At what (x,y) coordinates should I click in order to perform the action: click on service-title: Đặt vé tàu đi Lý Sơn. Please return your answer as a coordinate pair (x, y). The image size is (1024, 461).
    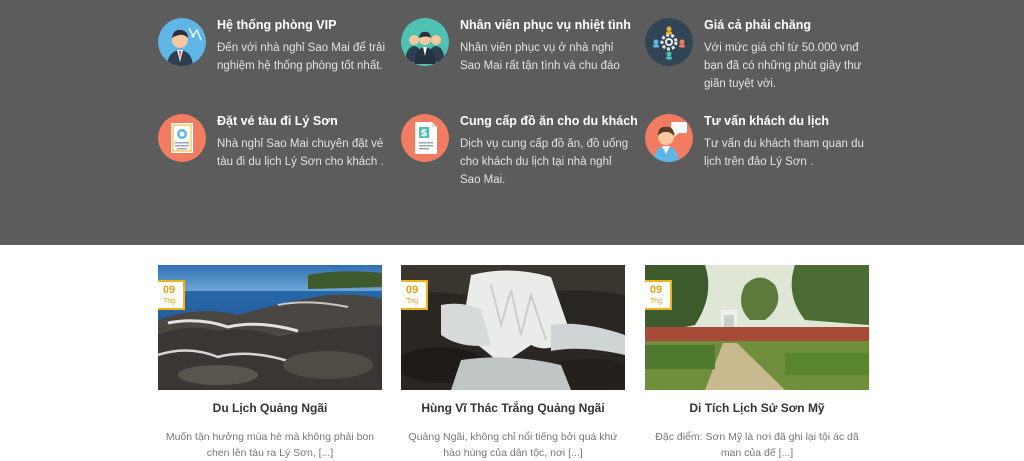
    Looking at the image, I should click on (277, 121).